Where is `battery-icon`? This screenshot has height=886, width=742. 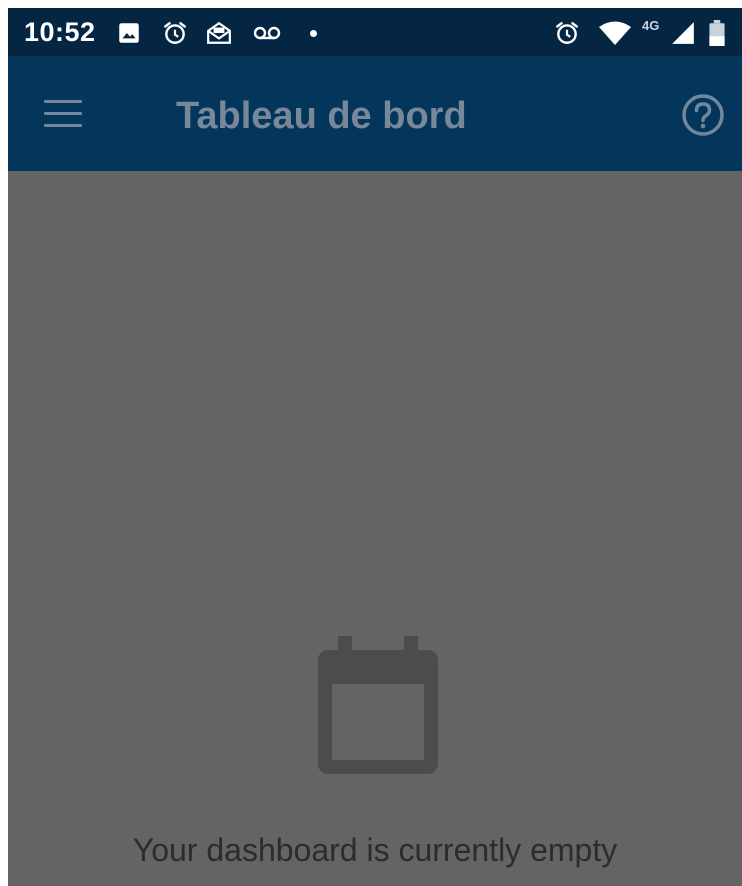 battery-icon is located at coordinates (717, 33).